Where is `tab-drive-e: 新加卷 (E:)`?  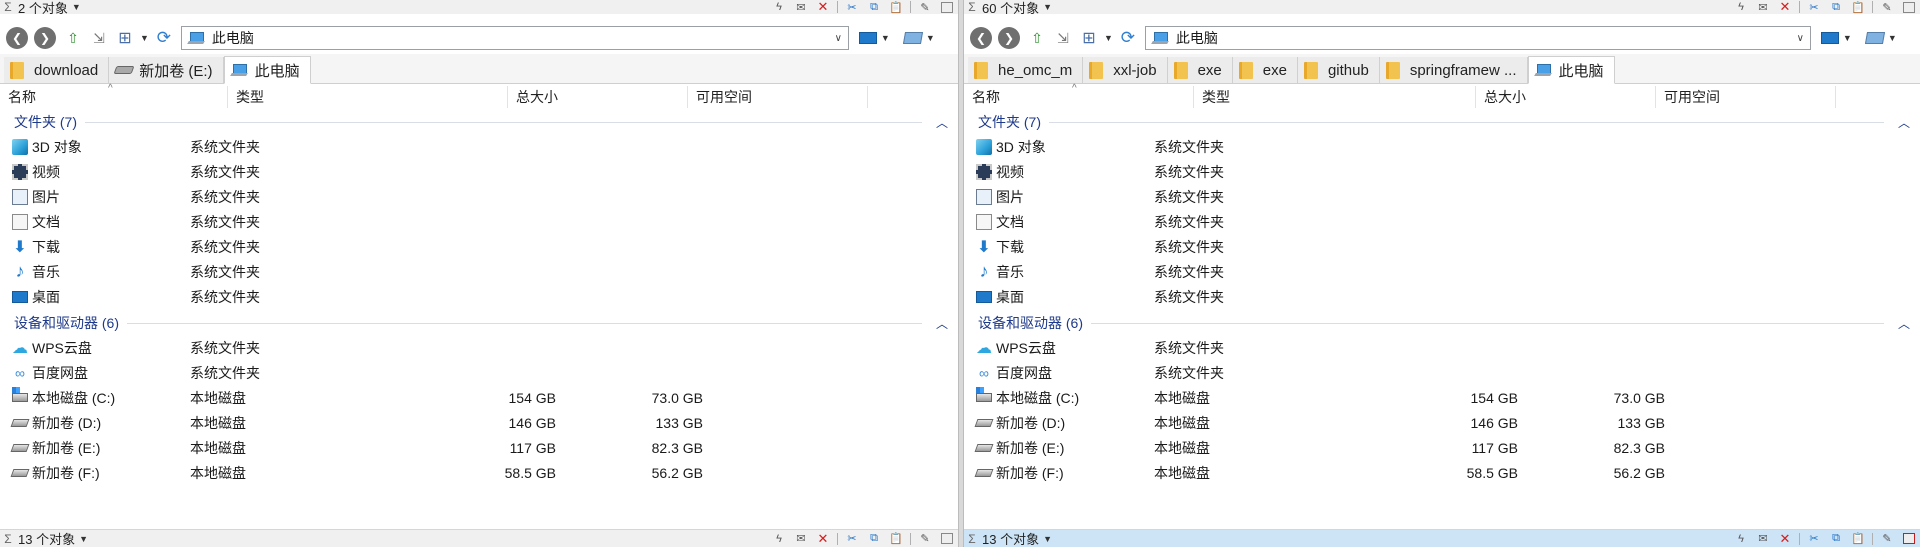
tab-drive-e: 新加卷 (E:) is located at coordinates (166, 70).